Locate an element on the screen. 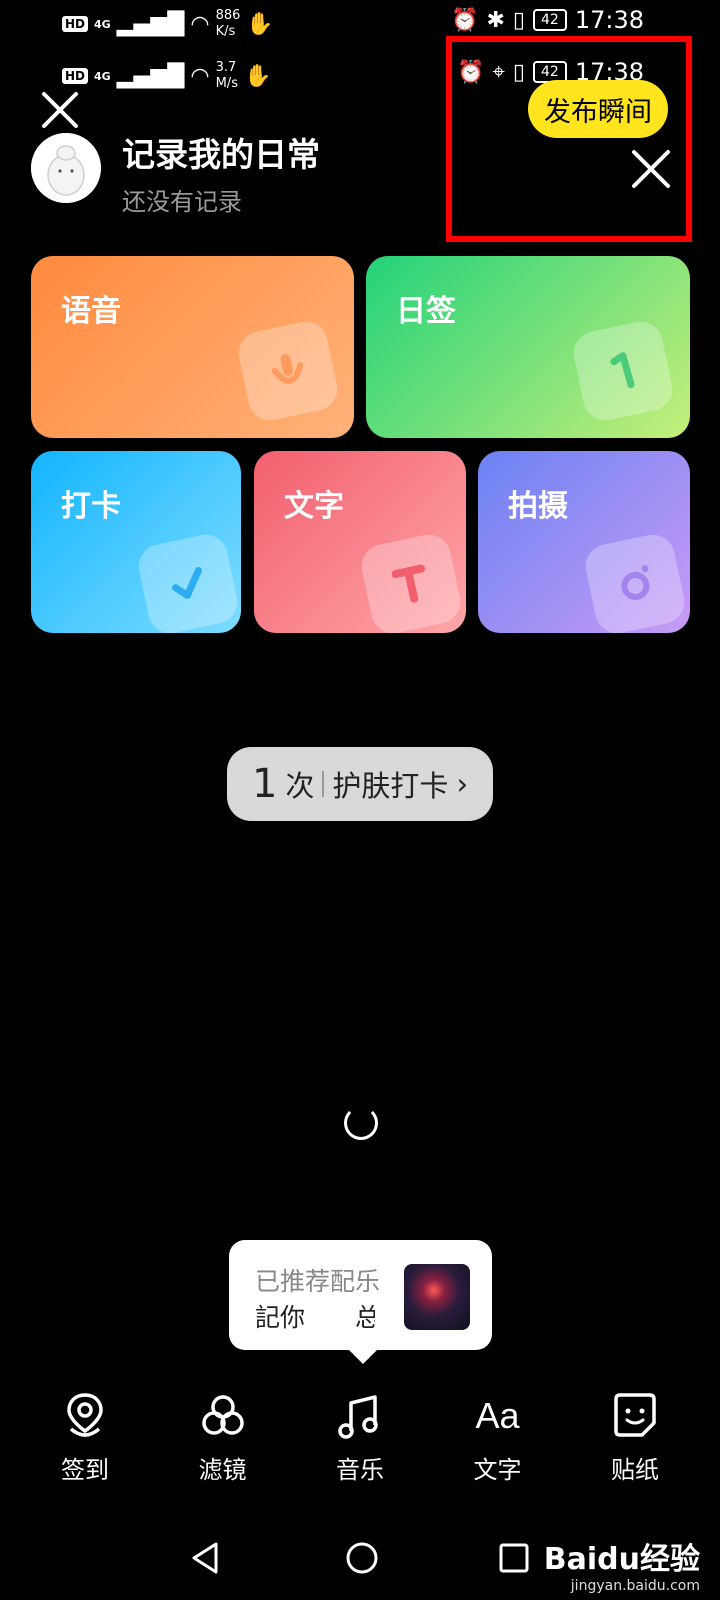 This screenshot has height=1600, width=720. watermark: Baidu经验 jingyan.baidu.com is located at coordinates (622, 1564).